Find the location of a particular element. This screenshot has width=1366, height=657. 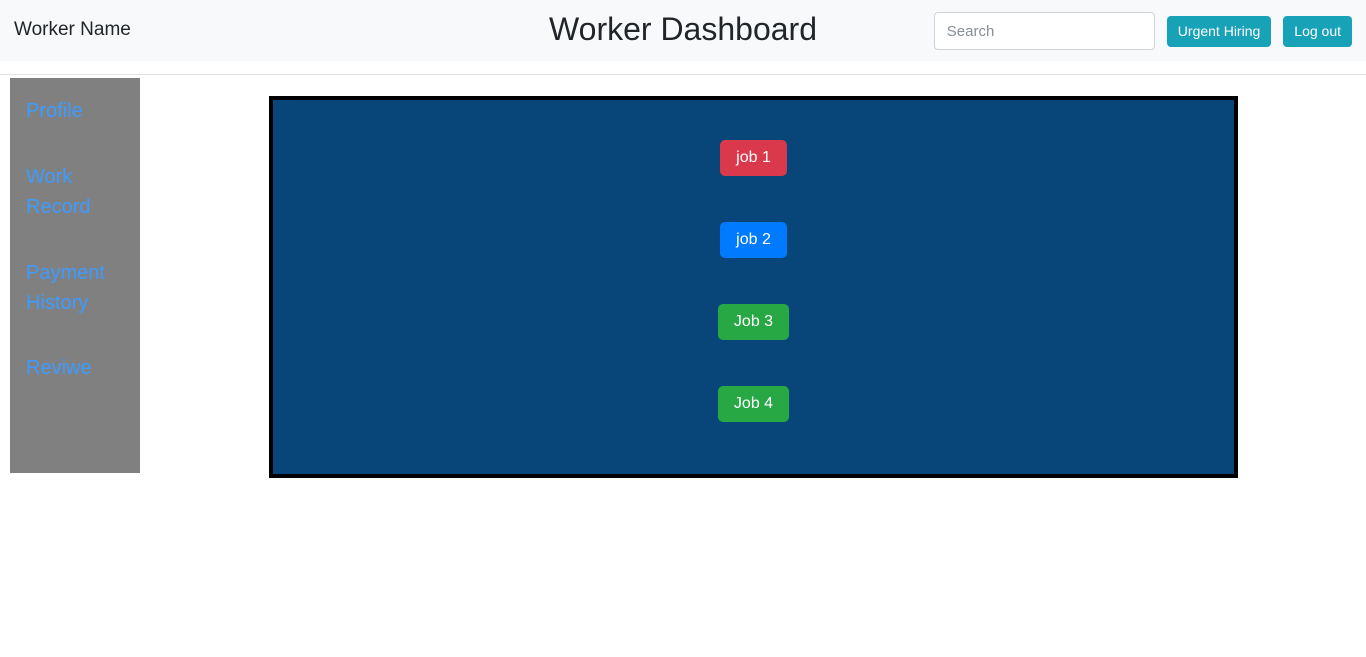

job-button-3: Job 3 is located at coordinates (753, 322).